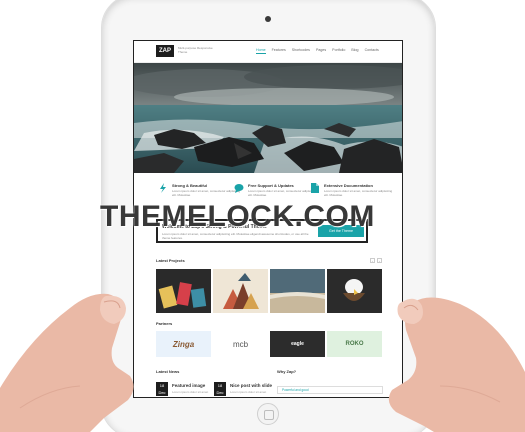 This screenshot has height=432, width=525. Describe the element at coordinates (67, 362) in the screenshot. I see `left-hand-image` at that location.